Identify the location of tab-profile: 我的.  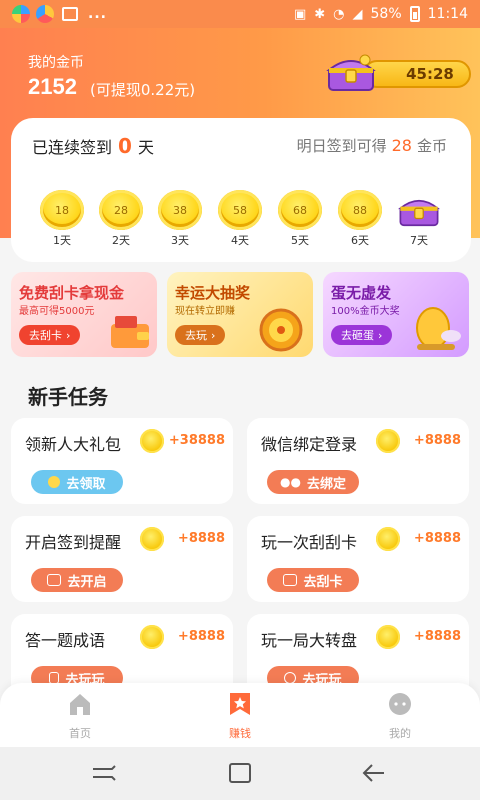
(400, 716).